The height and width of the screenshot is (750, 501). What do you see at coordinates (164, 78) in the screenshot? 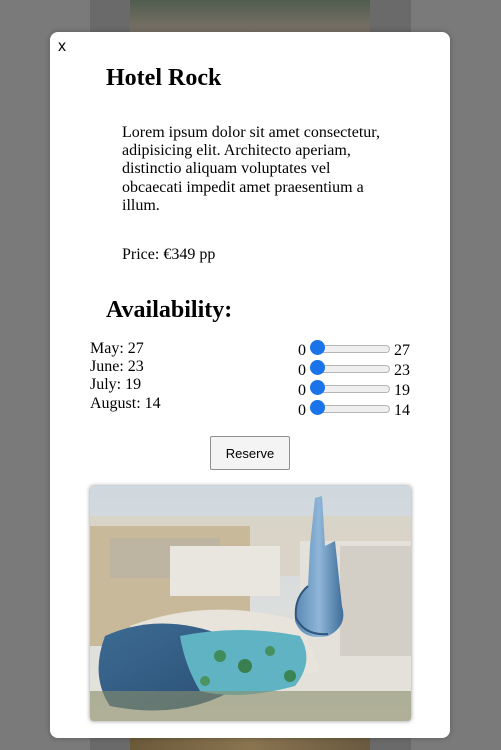
I see `hotel-title: Hotel Rock` at bounding box center [164, 78].